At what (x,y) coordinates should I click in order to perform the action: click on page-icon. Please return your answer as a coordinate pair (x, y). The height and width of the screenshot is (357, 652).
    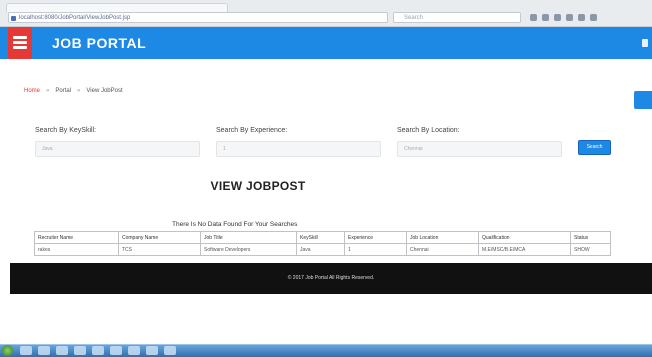
    Looking at the image, I should click on (13, 18).